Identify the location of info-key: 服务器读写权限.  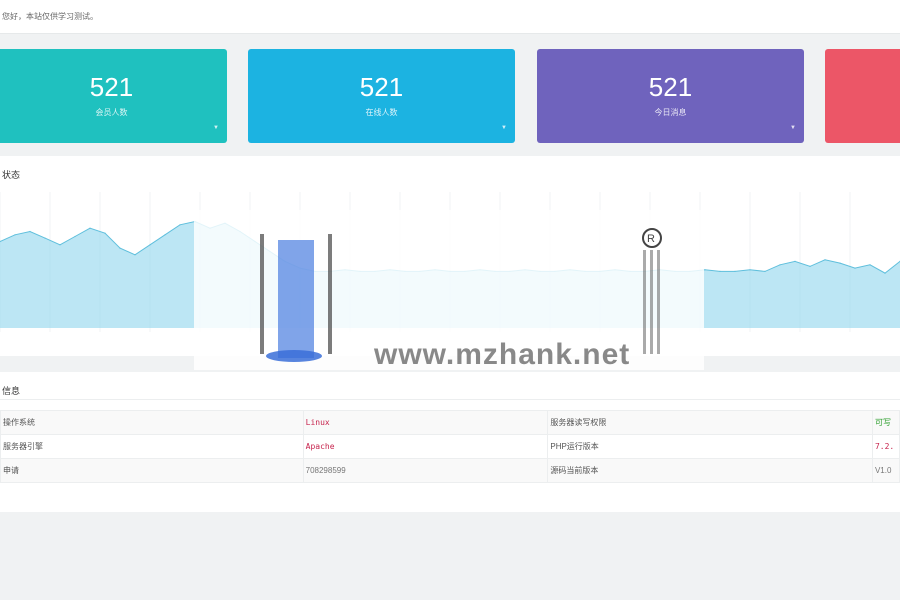
(710, 422).